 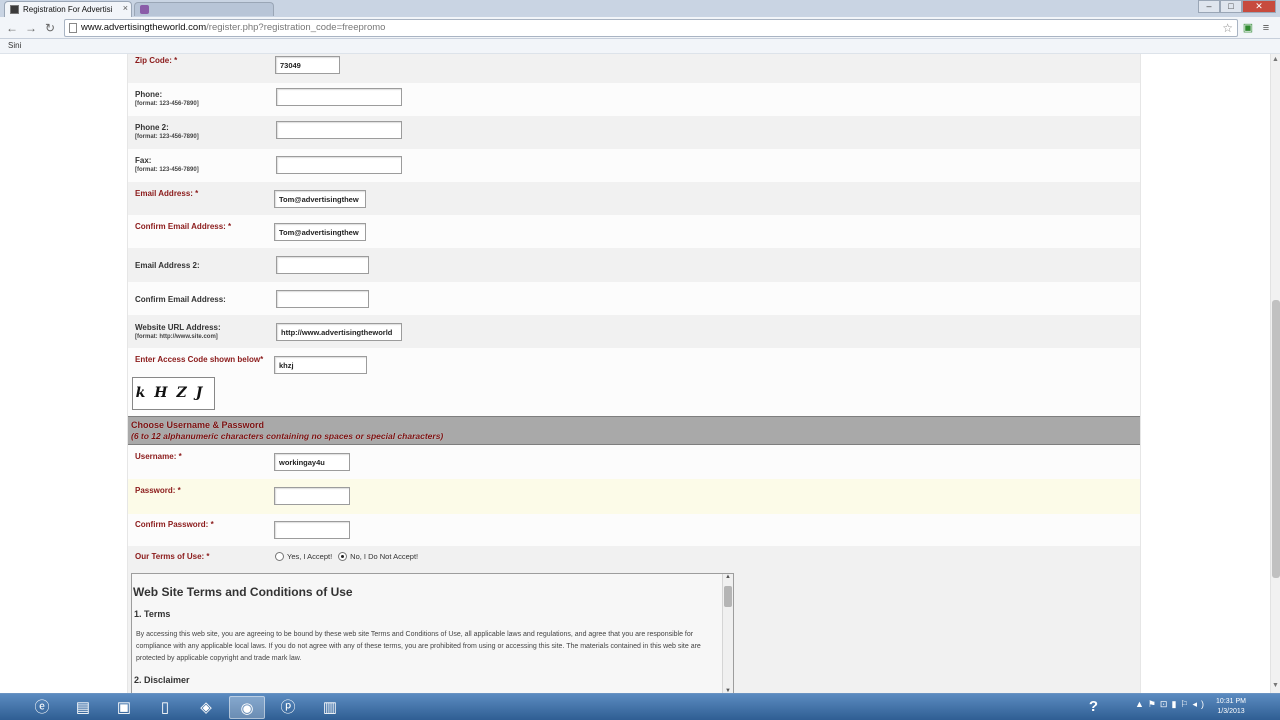 I want to click on phone2-label-text: Phone 2:, so click(x=152, y=127).